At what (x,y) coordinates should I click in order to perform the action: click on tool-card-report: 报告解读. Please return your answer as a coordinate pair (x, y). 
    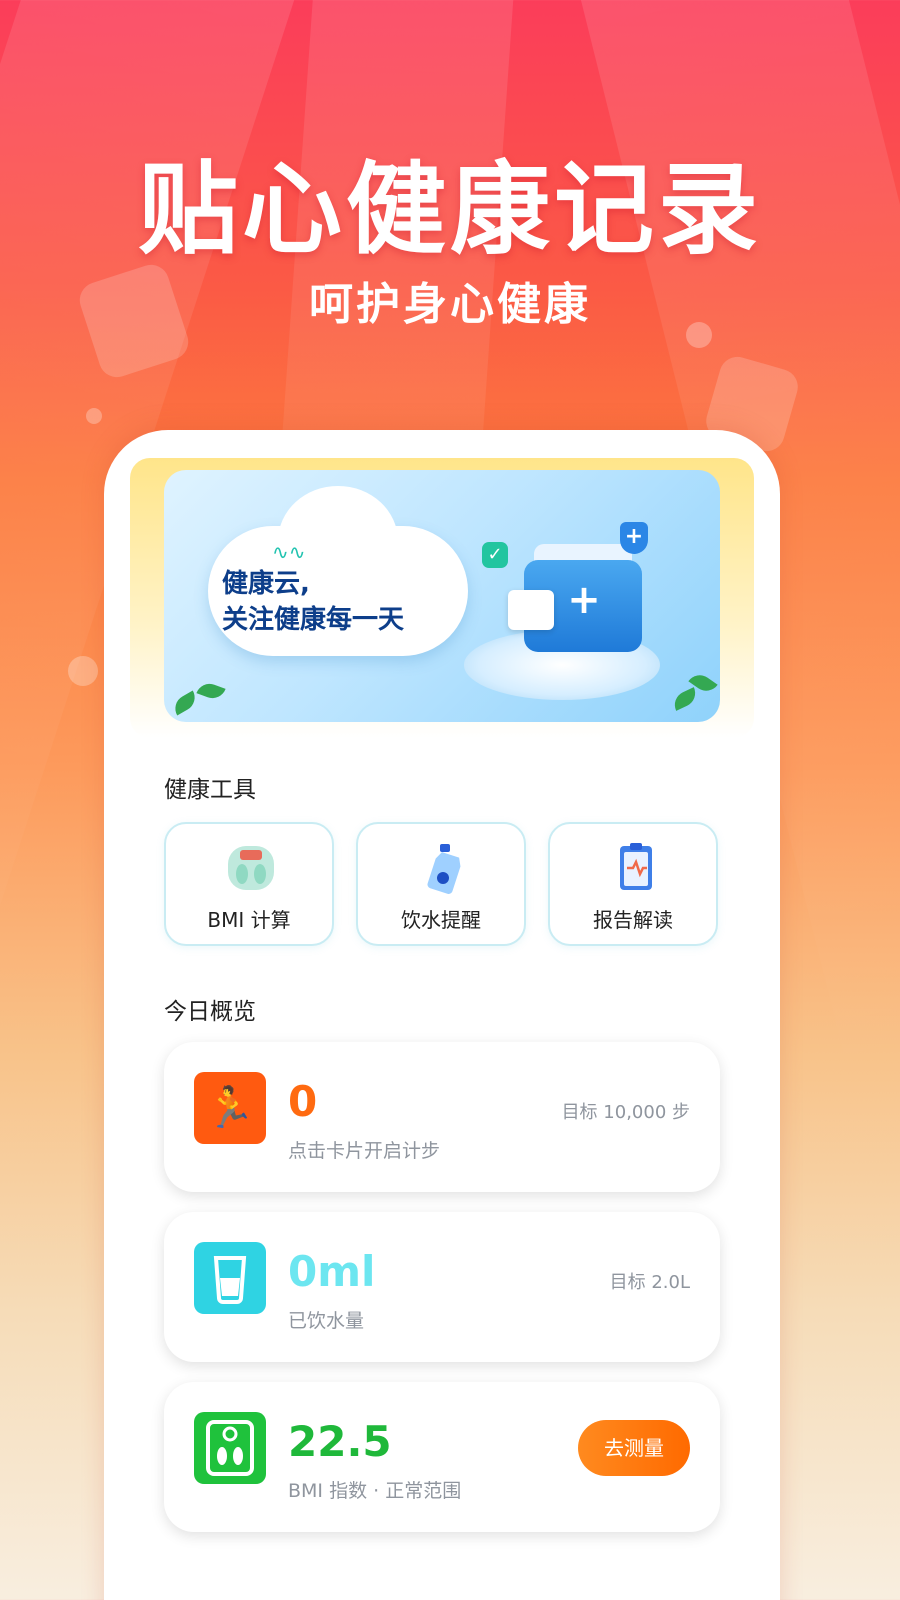
    Looking at the image, I should click on (633, 884).